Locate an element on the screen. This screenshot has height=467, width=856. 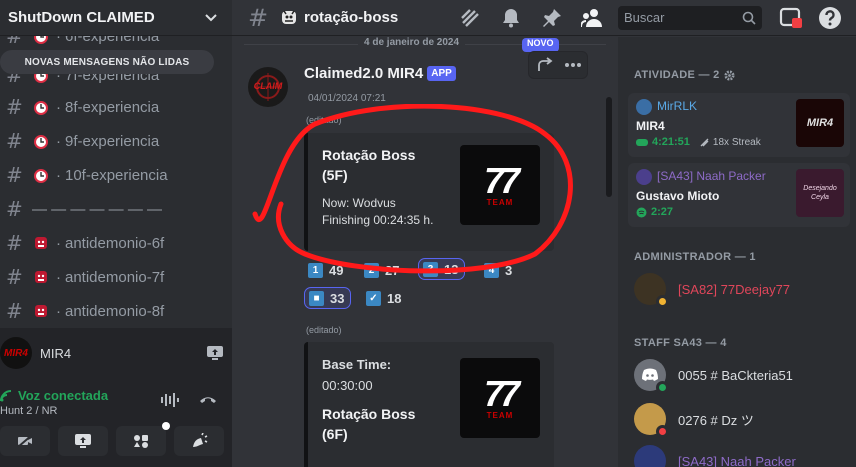
member-item: [SA43] Naah Packer is located at coordinates (739, 455).